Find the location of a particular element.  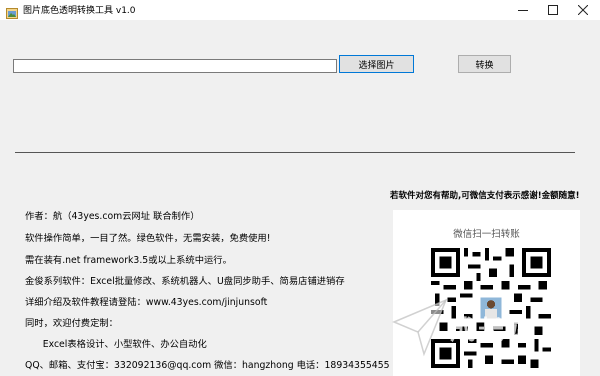

minimize-icon is located at coordinates (523, 10).